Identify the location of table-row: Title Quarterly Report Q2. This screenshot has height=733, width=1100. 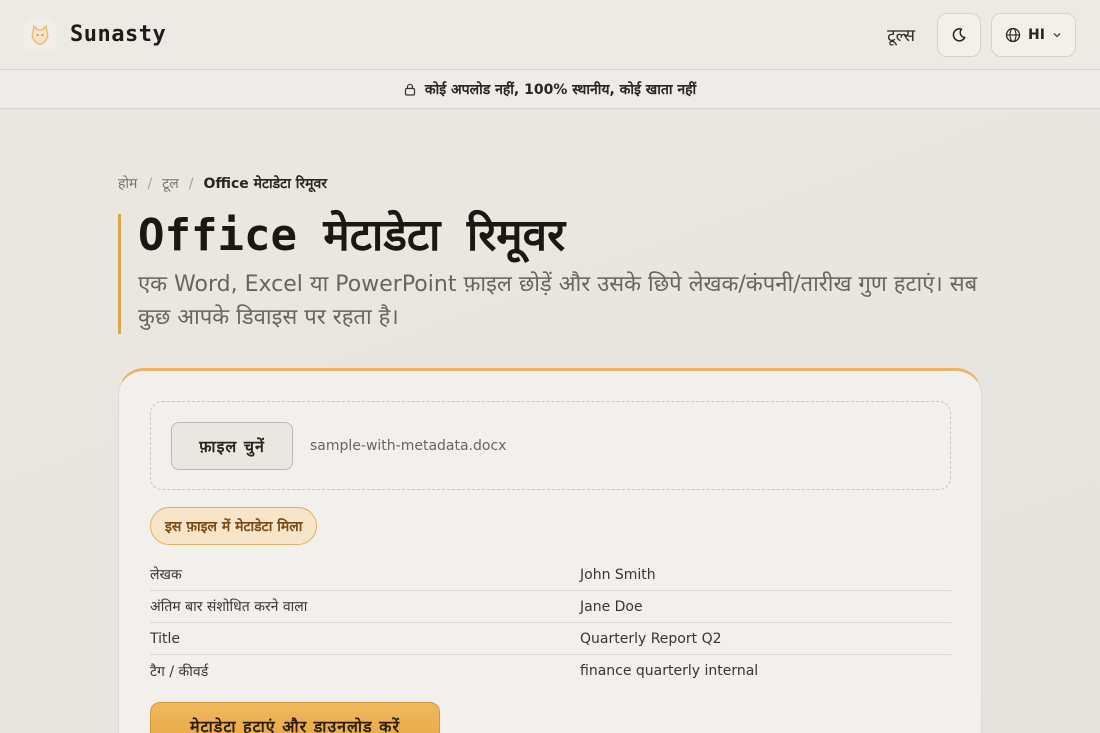
(550, 639).